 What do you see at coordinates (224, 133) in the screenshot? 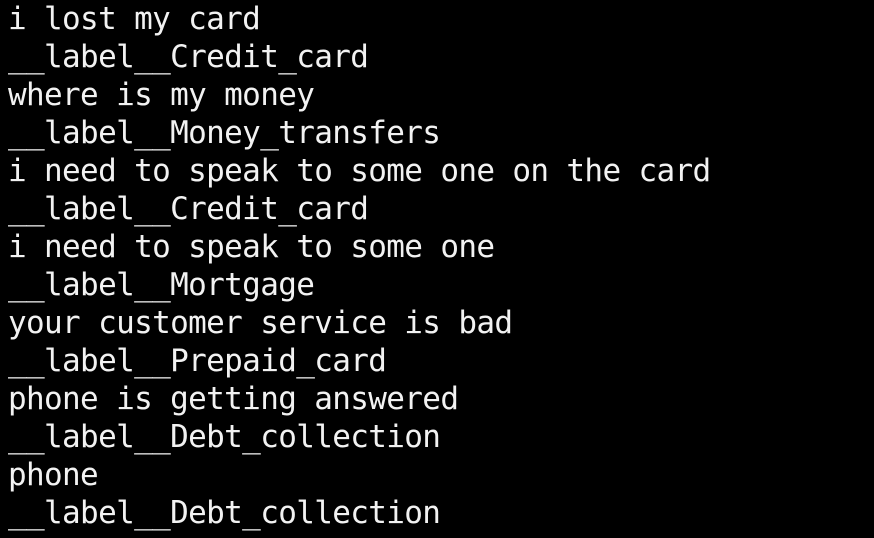
I see `output-label-line: __label__Money_transfers` at bounding box center [224, 133].